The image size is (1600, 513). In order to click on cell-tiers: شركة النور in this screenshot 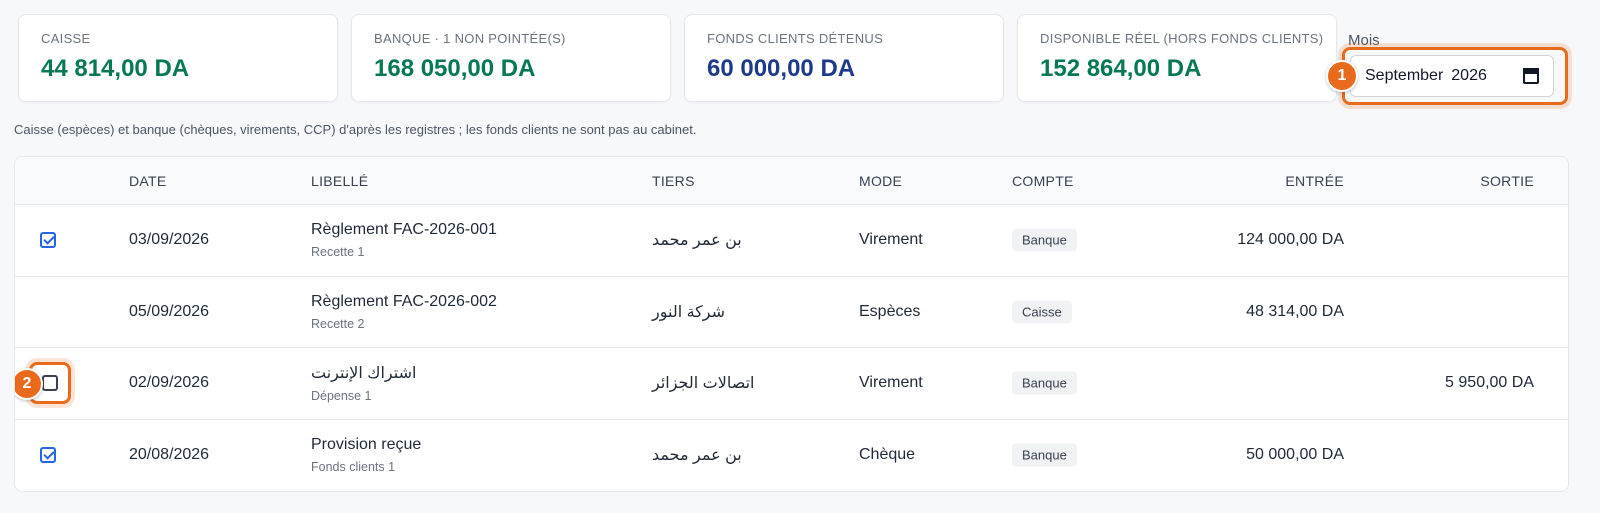, I will do `click(689, 312)`.